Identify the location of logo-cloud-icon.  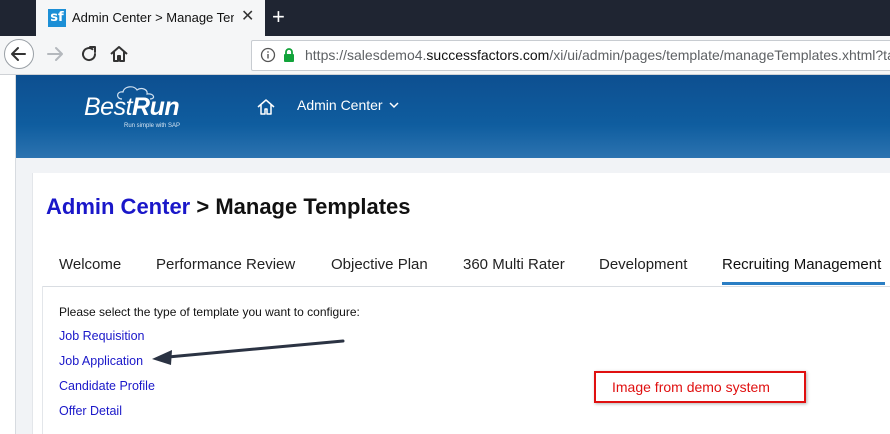
(136, 93).